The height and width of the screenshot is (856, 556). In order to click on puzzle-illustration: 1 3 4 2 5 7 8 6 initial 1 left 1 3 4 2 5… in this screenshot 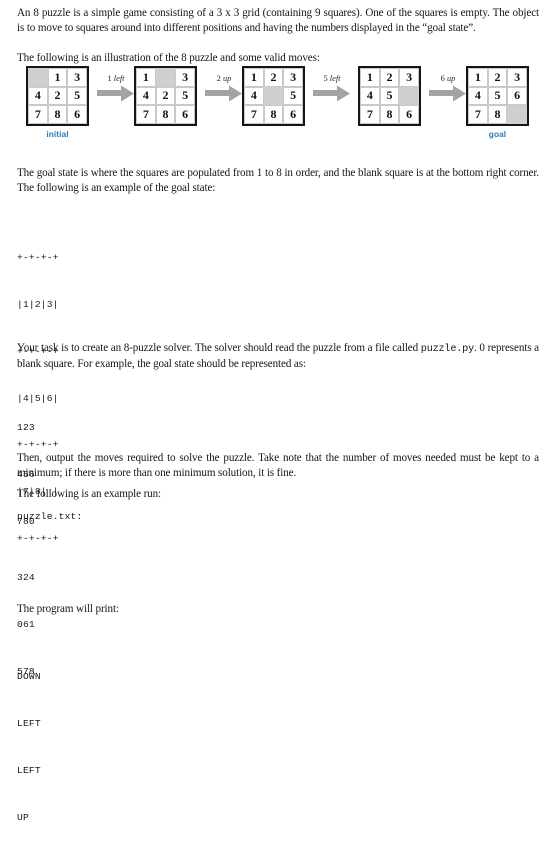, I will do `click(278, 111)`.